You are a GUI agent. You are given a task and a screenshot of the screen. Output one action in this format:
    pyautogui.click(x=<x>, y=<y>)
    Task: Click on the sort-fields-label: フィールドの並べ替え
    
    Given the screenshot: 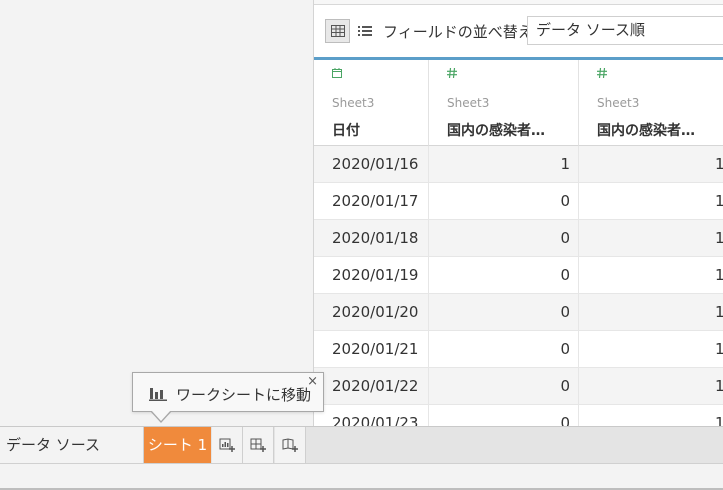 What is the action you would take?
    pyautogui.click(x=458, y=32)
    